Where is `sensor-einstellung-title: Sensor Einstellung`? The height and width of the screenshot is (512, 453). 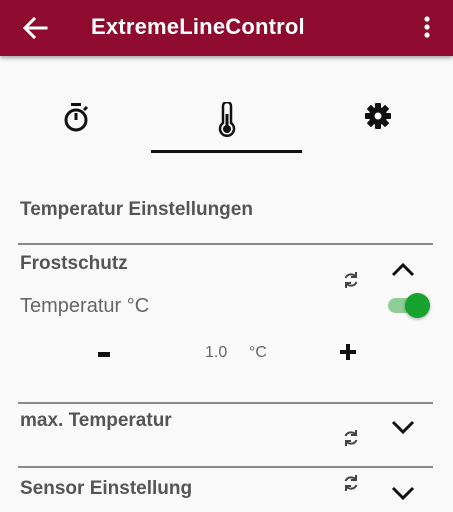 sensor-einstellung-title: Sensor Einstellung is located at coordinates (106, 489).